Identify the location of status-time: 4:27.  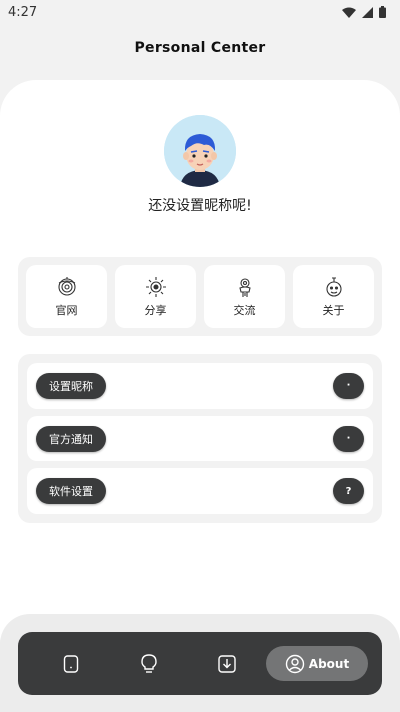
(23, 12).